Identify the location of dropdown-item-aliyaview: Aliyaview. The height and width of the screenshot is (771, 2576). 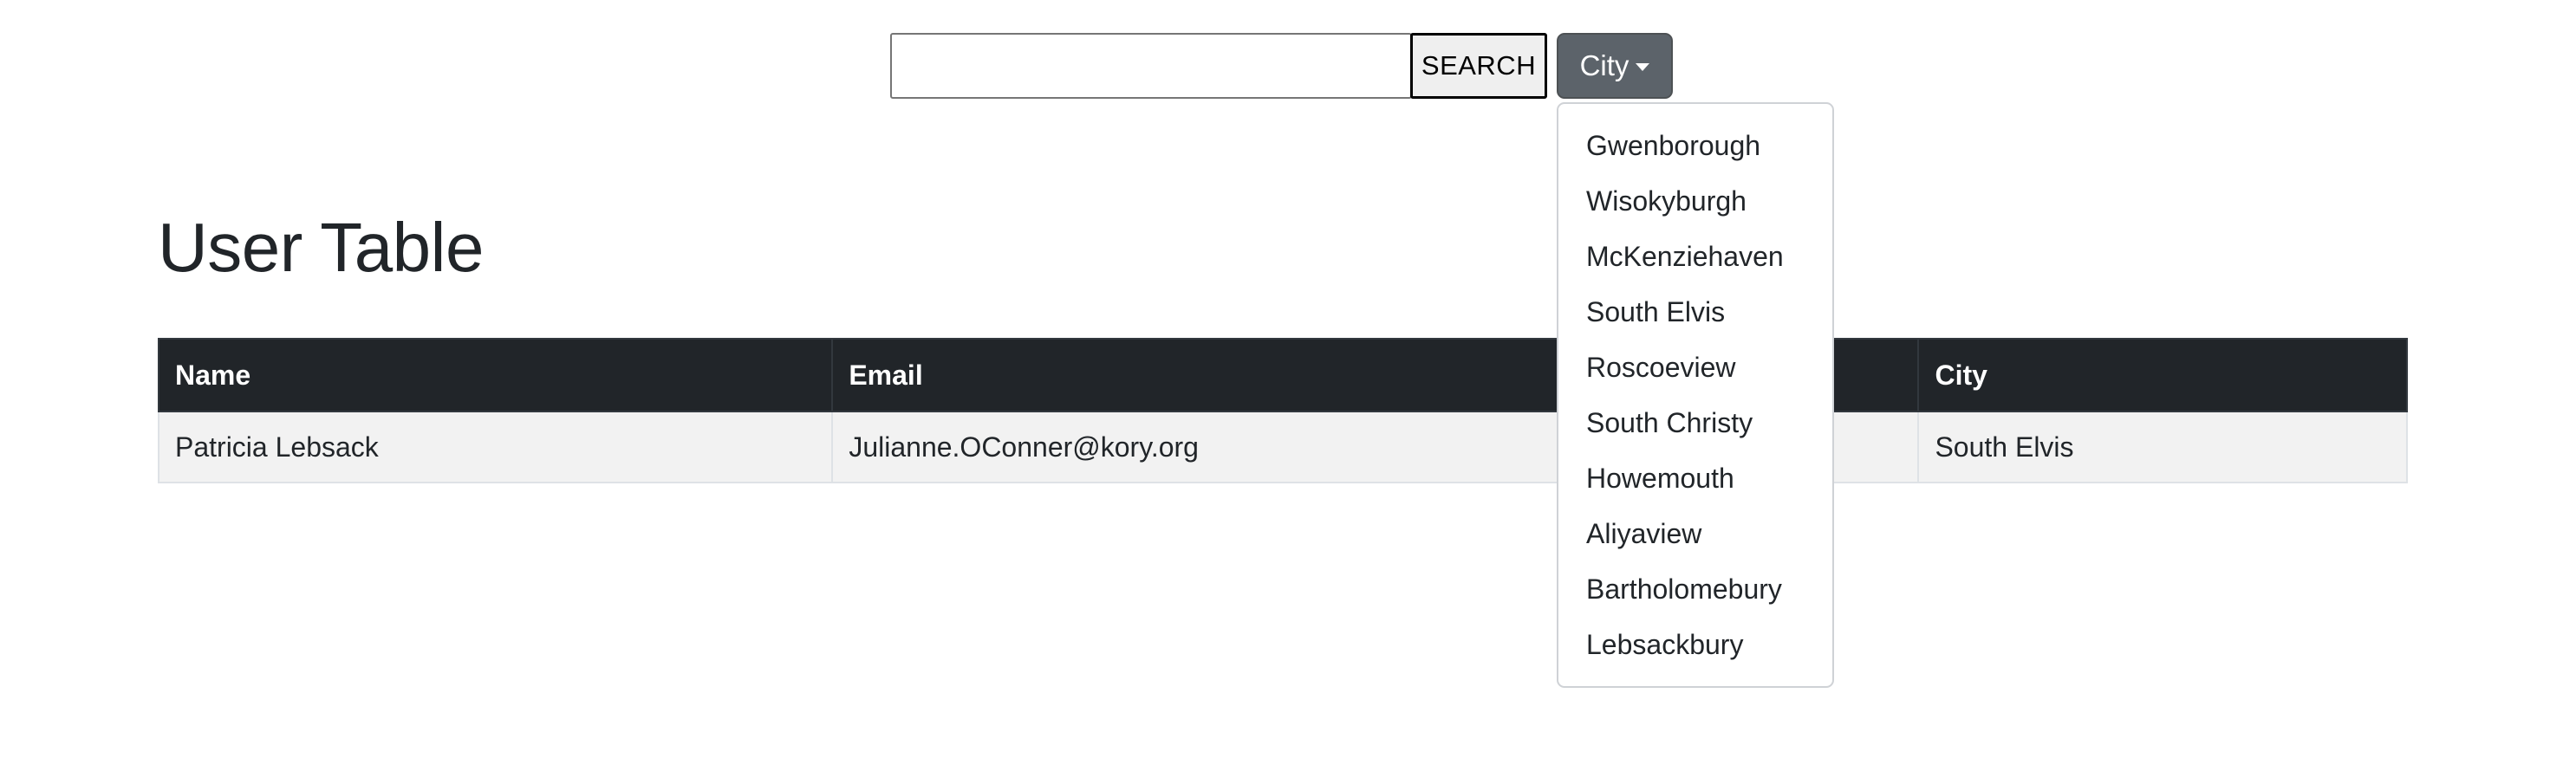
(1695, 533).